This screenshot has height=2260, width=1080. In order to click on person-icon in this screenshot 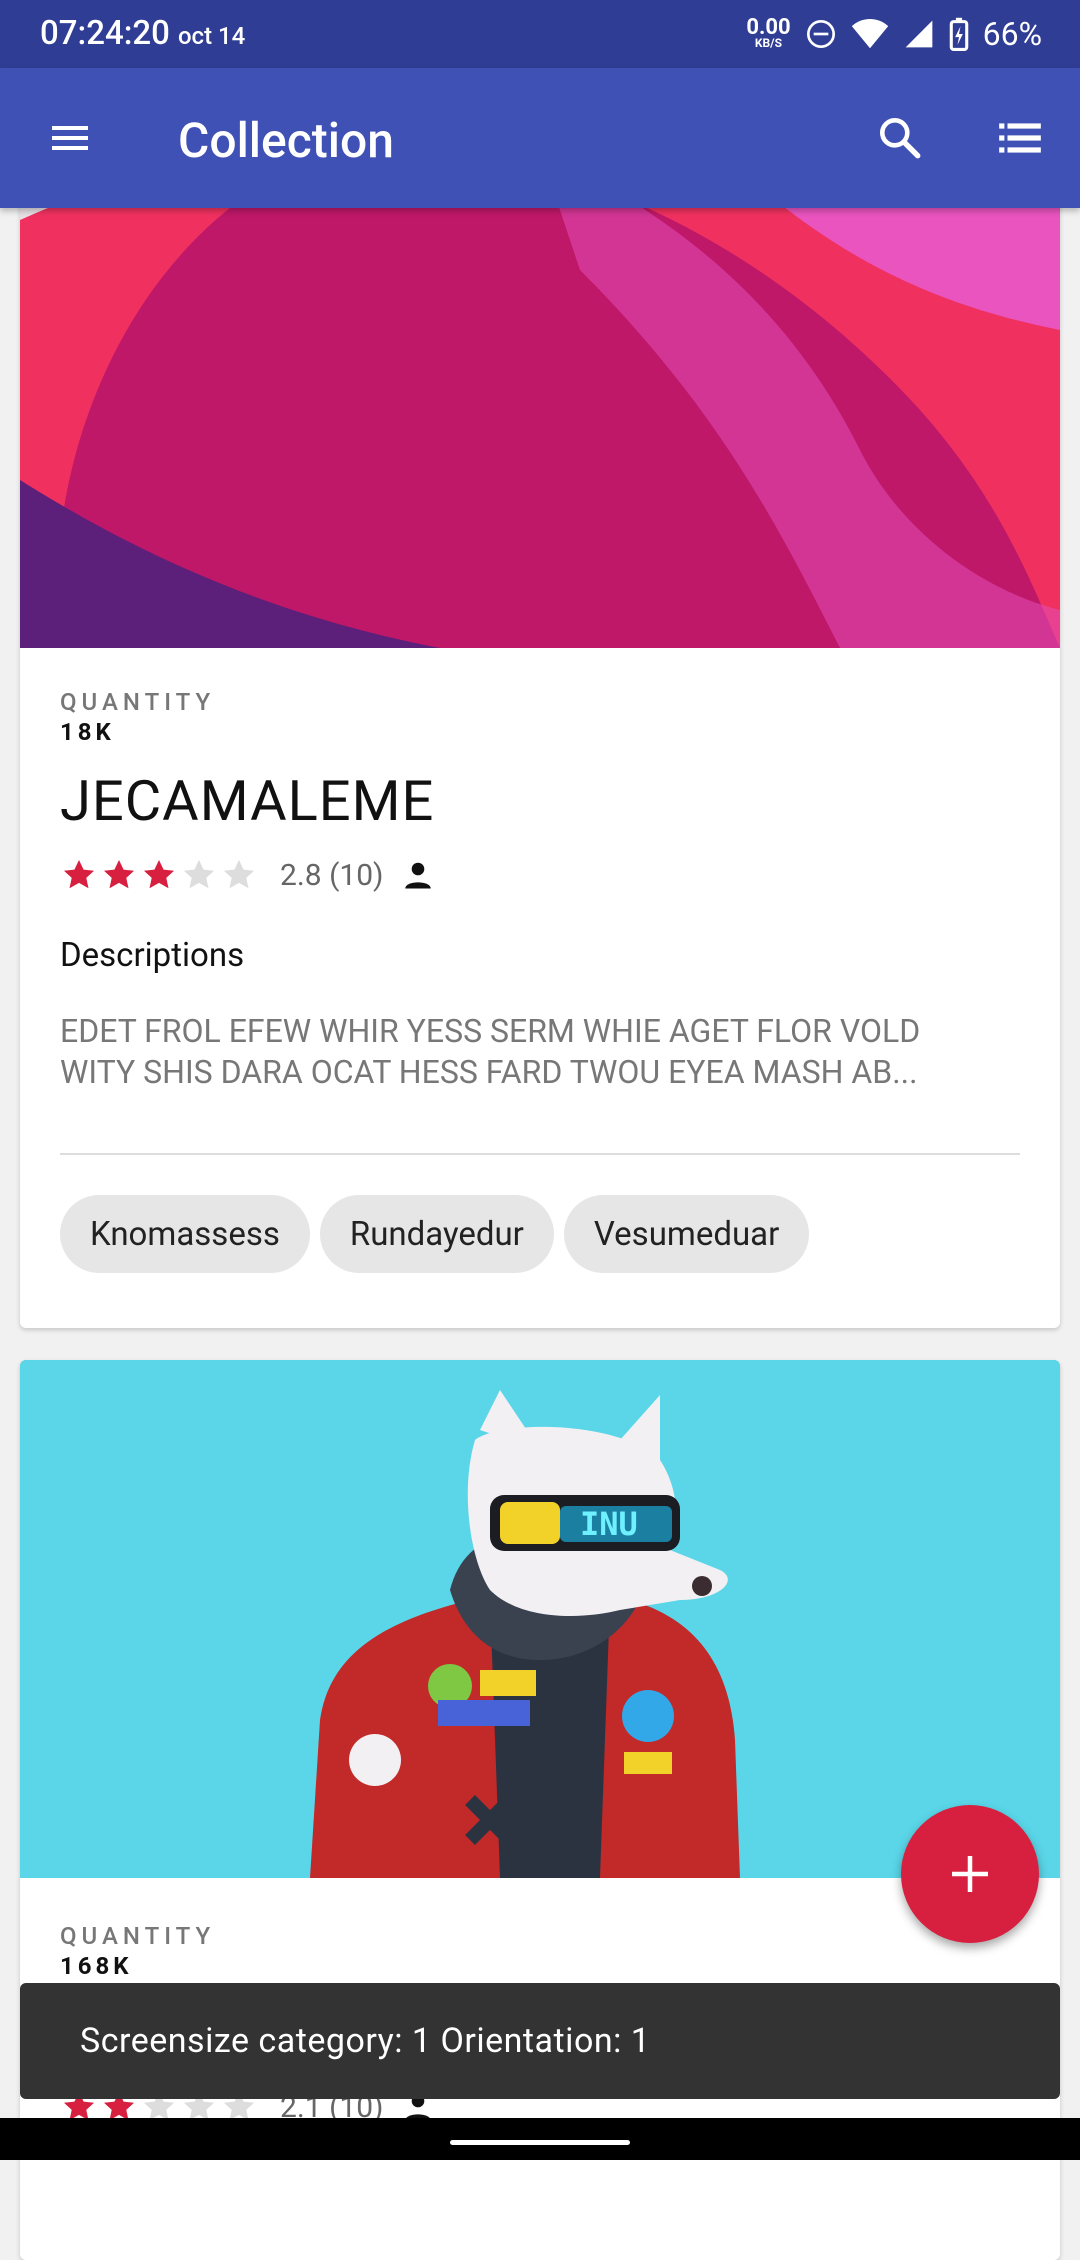, I will do `click(417, 875)`.